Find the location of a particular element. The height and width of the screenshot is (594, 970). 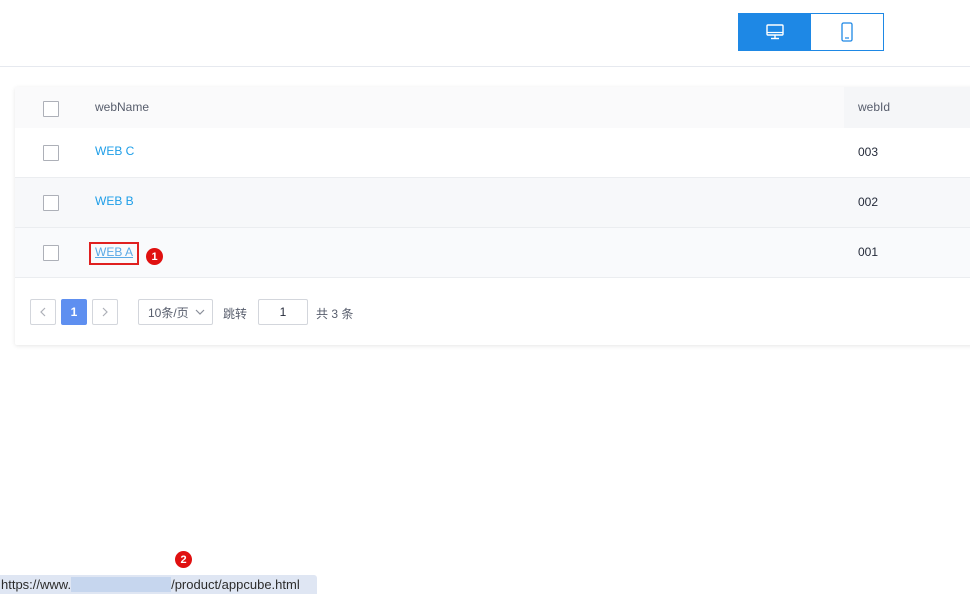

mobile-view-button is located at coordinates (847, 32).